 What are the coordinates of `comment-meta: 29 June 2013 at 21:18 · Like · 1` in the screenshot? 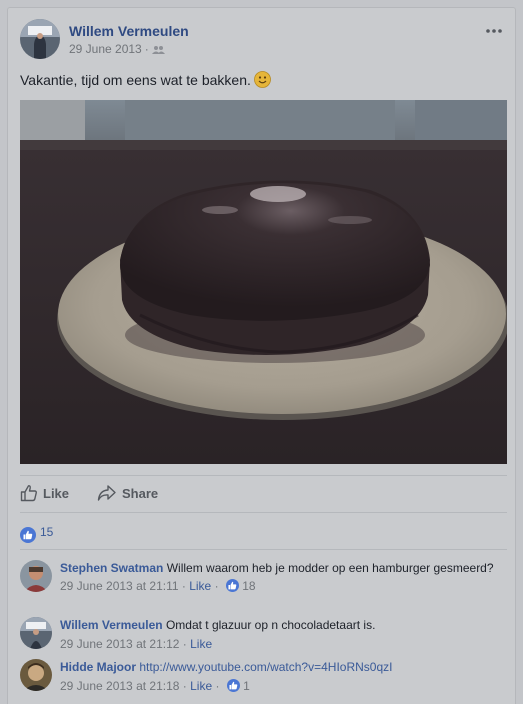 It's located at (155, 686).